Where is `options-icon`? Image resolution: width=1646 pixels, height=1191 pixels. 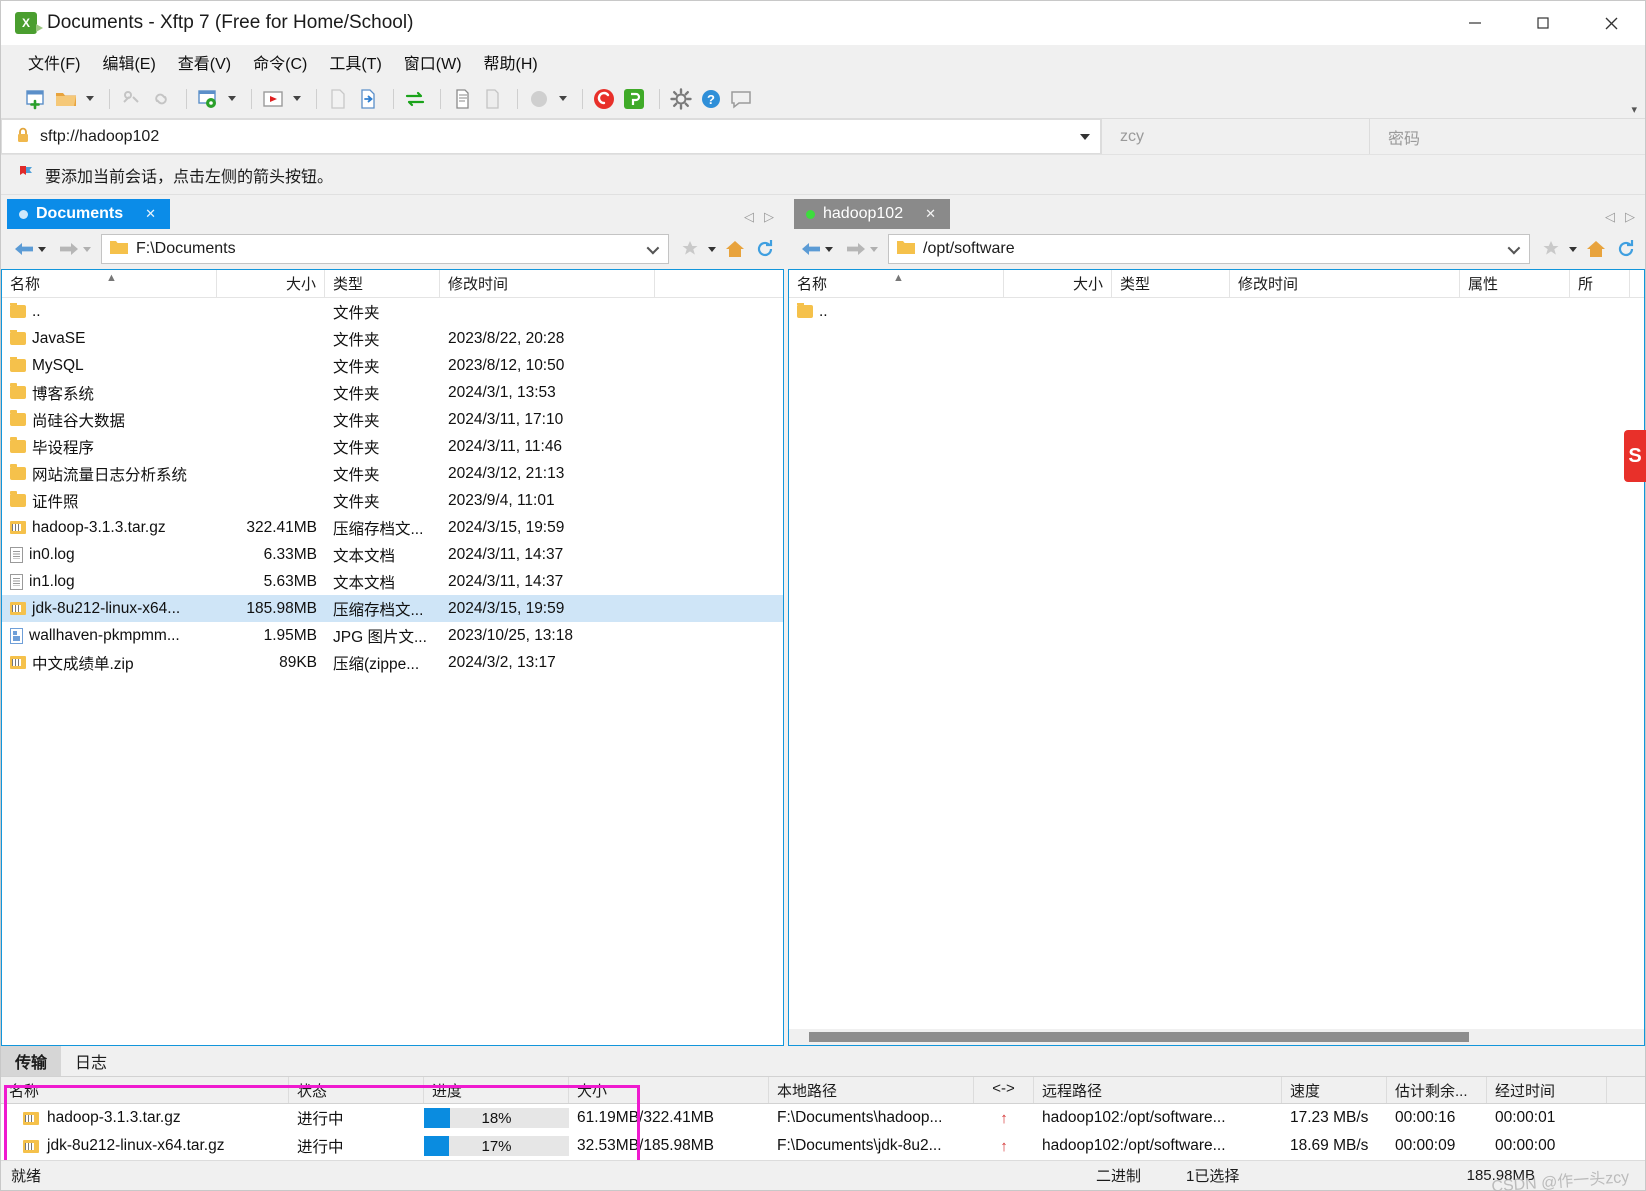 options-icon is located at coordinates (681, 99).